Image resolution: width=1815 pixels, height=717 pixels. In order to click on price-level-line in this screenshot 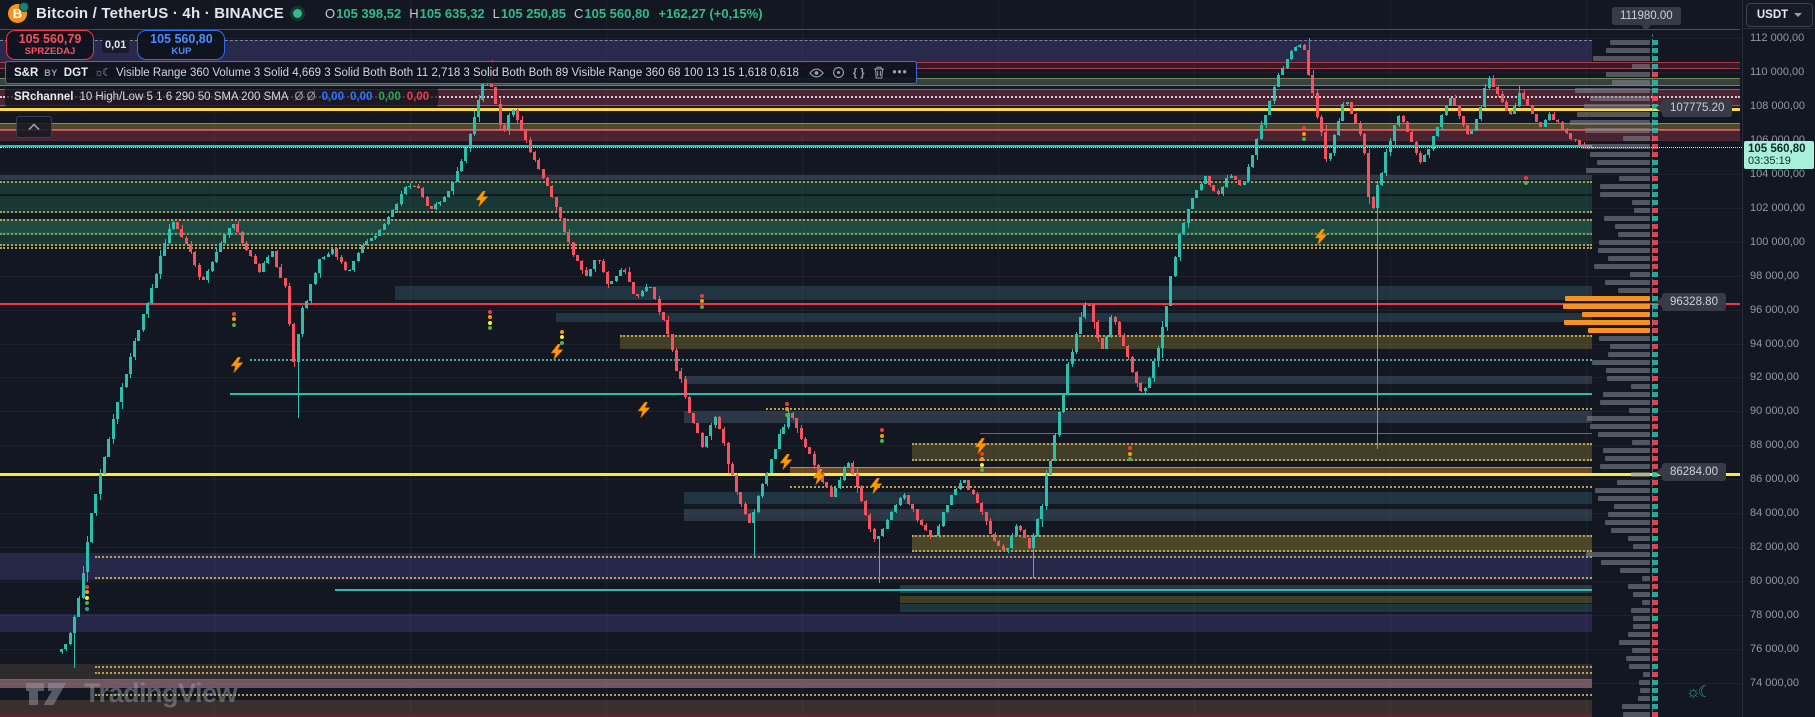, I will do `click(1286, 434)`.